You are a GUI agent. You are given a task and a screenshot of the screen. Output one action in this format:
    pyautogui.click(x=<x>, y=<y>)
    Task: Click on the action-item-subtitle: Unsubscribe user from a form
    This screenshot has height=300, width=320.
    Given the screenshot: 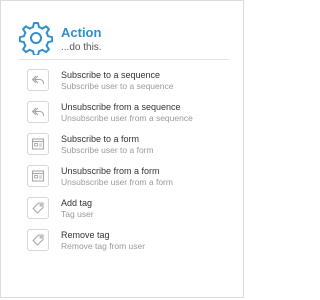 What is the action you would take?
    pyautogui.click(x=117, y=182)
    